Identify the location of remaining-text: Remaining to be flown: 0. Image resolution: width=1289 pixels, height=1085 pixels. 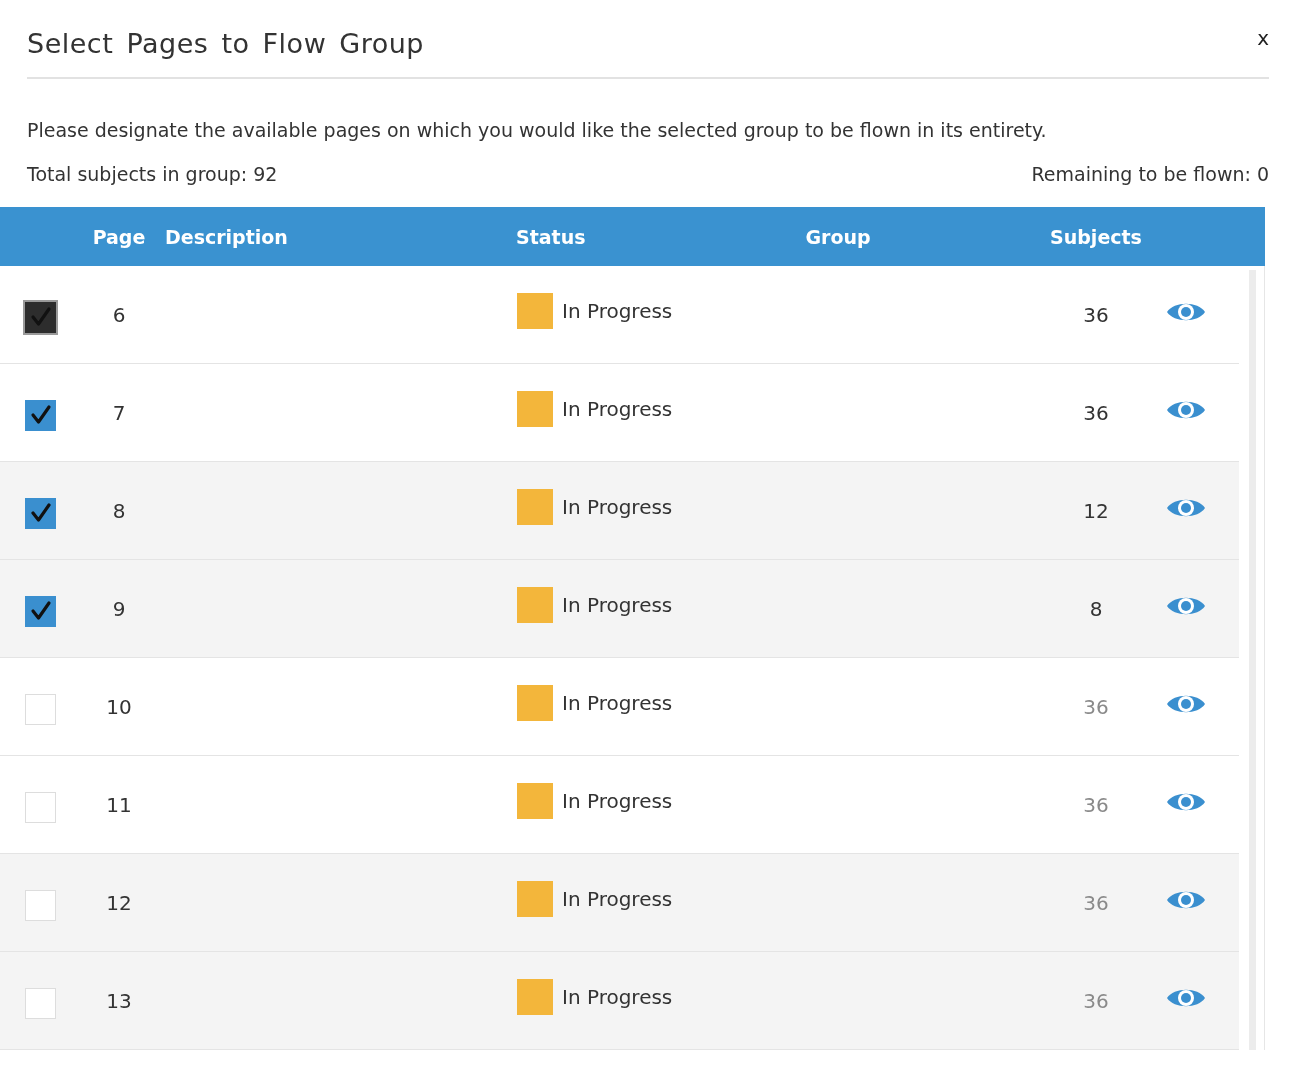
(1150, 175).